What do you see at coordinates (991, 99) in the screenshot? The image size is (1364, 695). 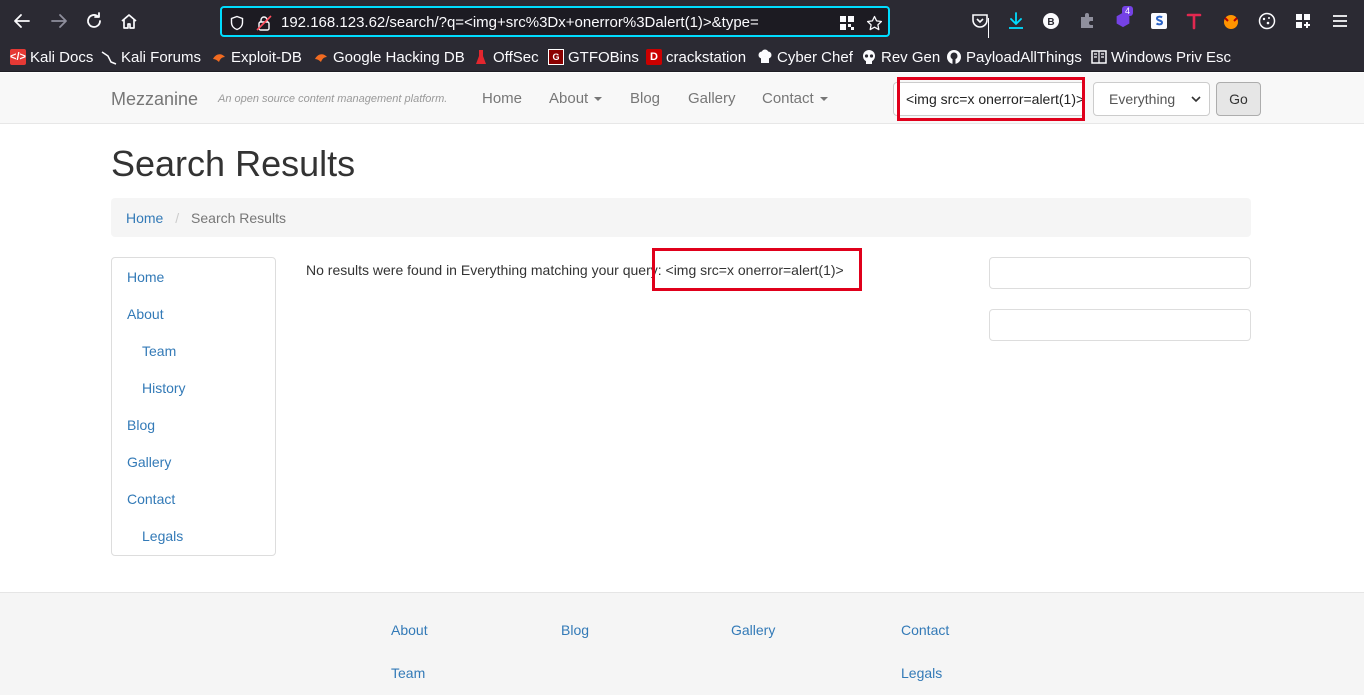 I see `search-highlight-box` at bounding box center [991, 99].